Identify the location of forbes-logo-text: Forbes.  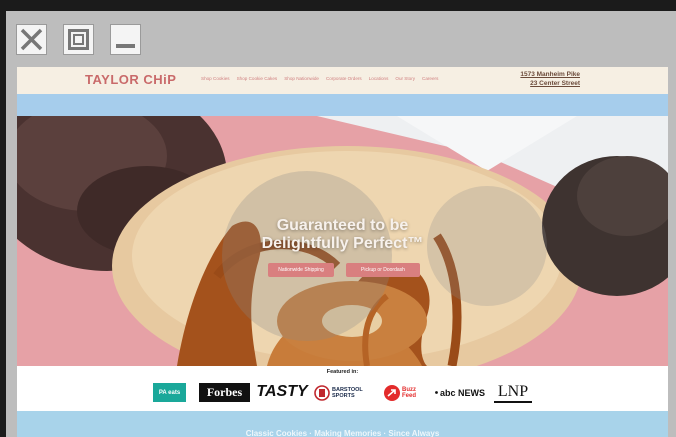
(224, 392).